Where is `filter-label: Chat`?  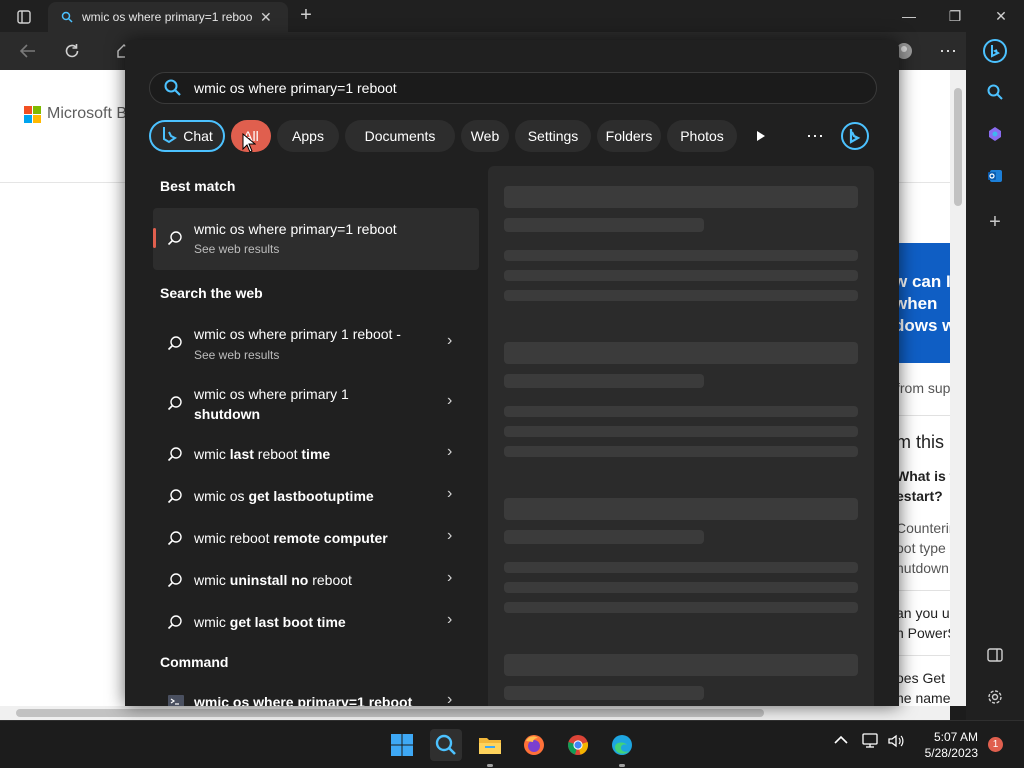 filter-label: Chat is located at coordinates (198, 136).